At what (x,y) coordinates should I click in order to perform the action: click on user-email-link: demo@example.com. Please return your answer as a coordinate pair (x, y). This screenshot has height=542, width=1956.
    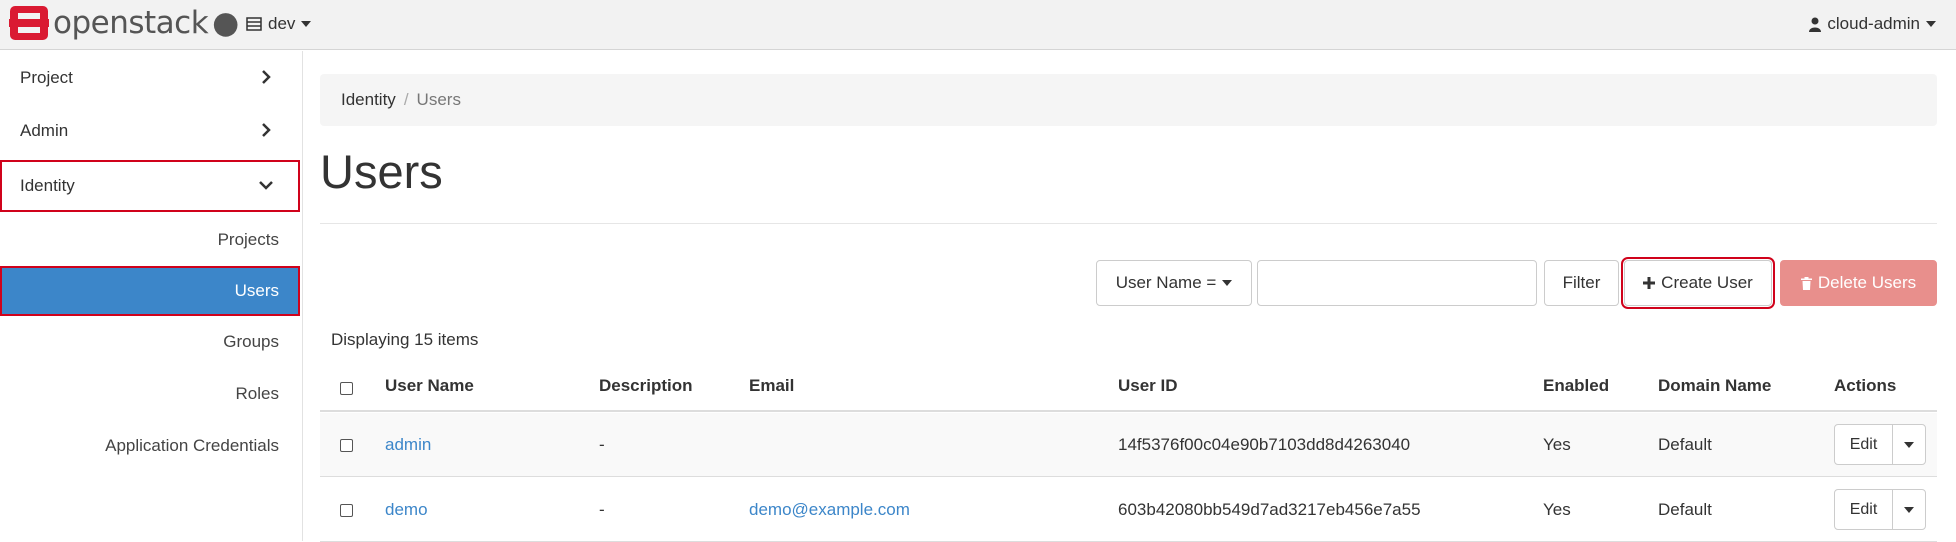
    Looking at the image, I should click on (829, 510).